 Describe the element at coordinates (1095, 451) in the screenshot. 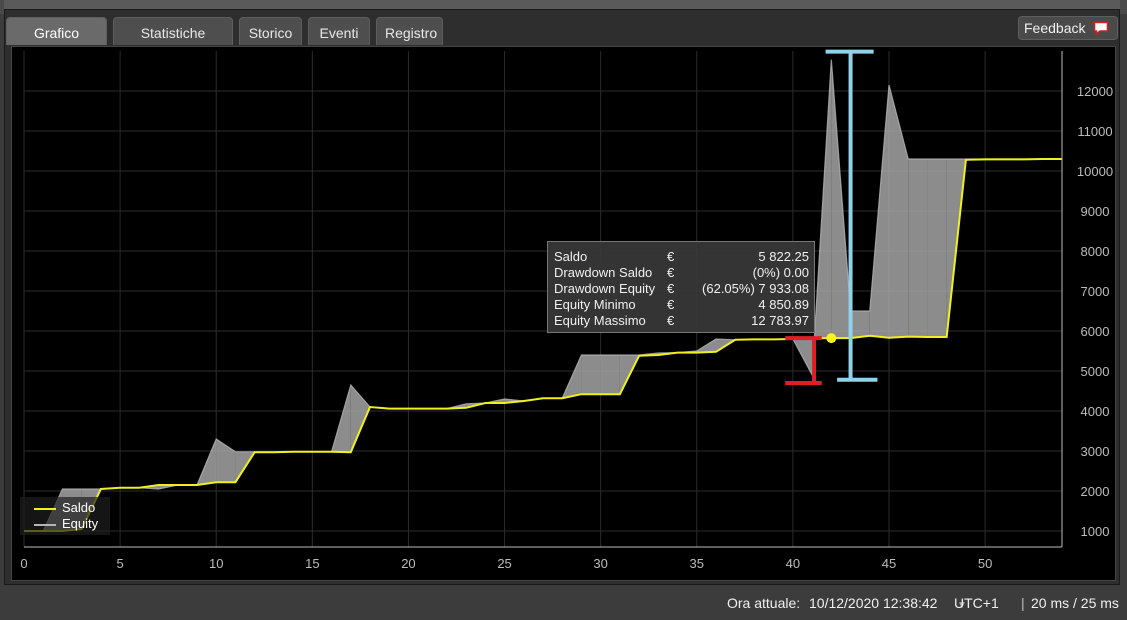

I see `y-tick-label: 3000` at that location.